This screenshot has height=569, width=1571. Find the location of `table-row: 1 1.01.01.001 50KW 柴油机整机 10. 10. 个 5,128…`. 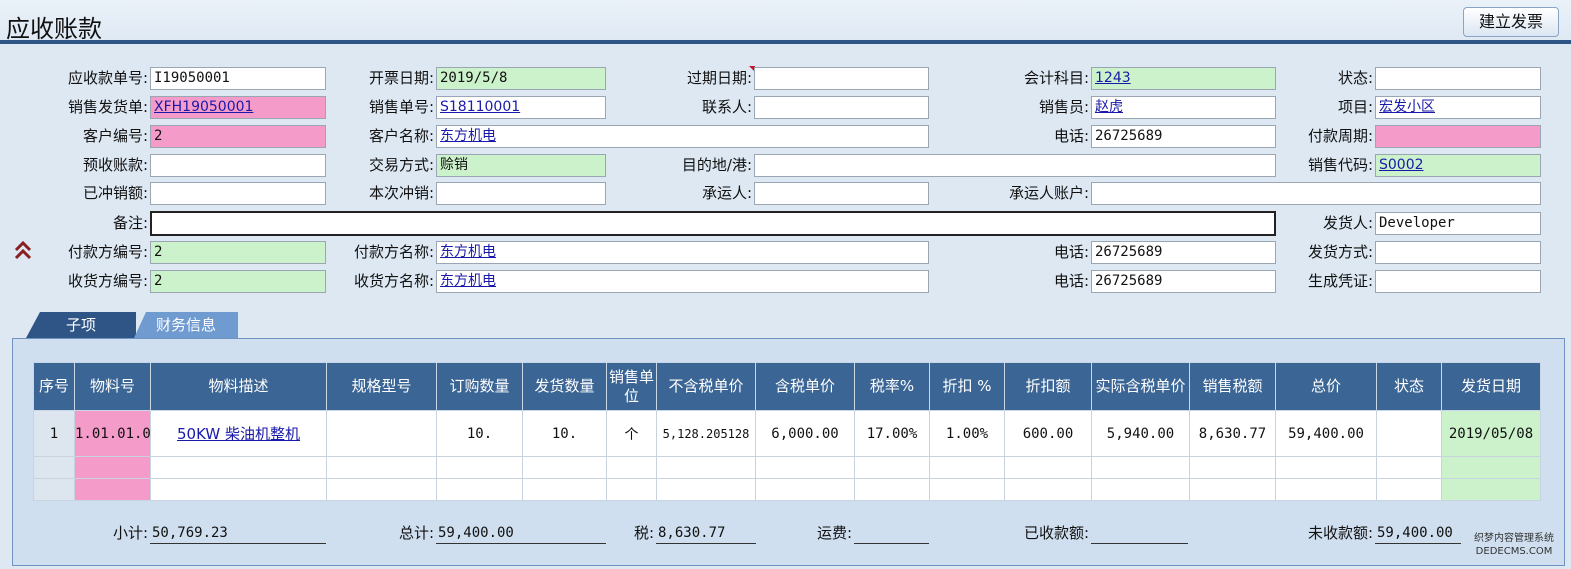

table-row: 1 1.01.01.001 50KW 柴油机整机 10. 10. 个 5,128… is located at coordinates (787, 433).